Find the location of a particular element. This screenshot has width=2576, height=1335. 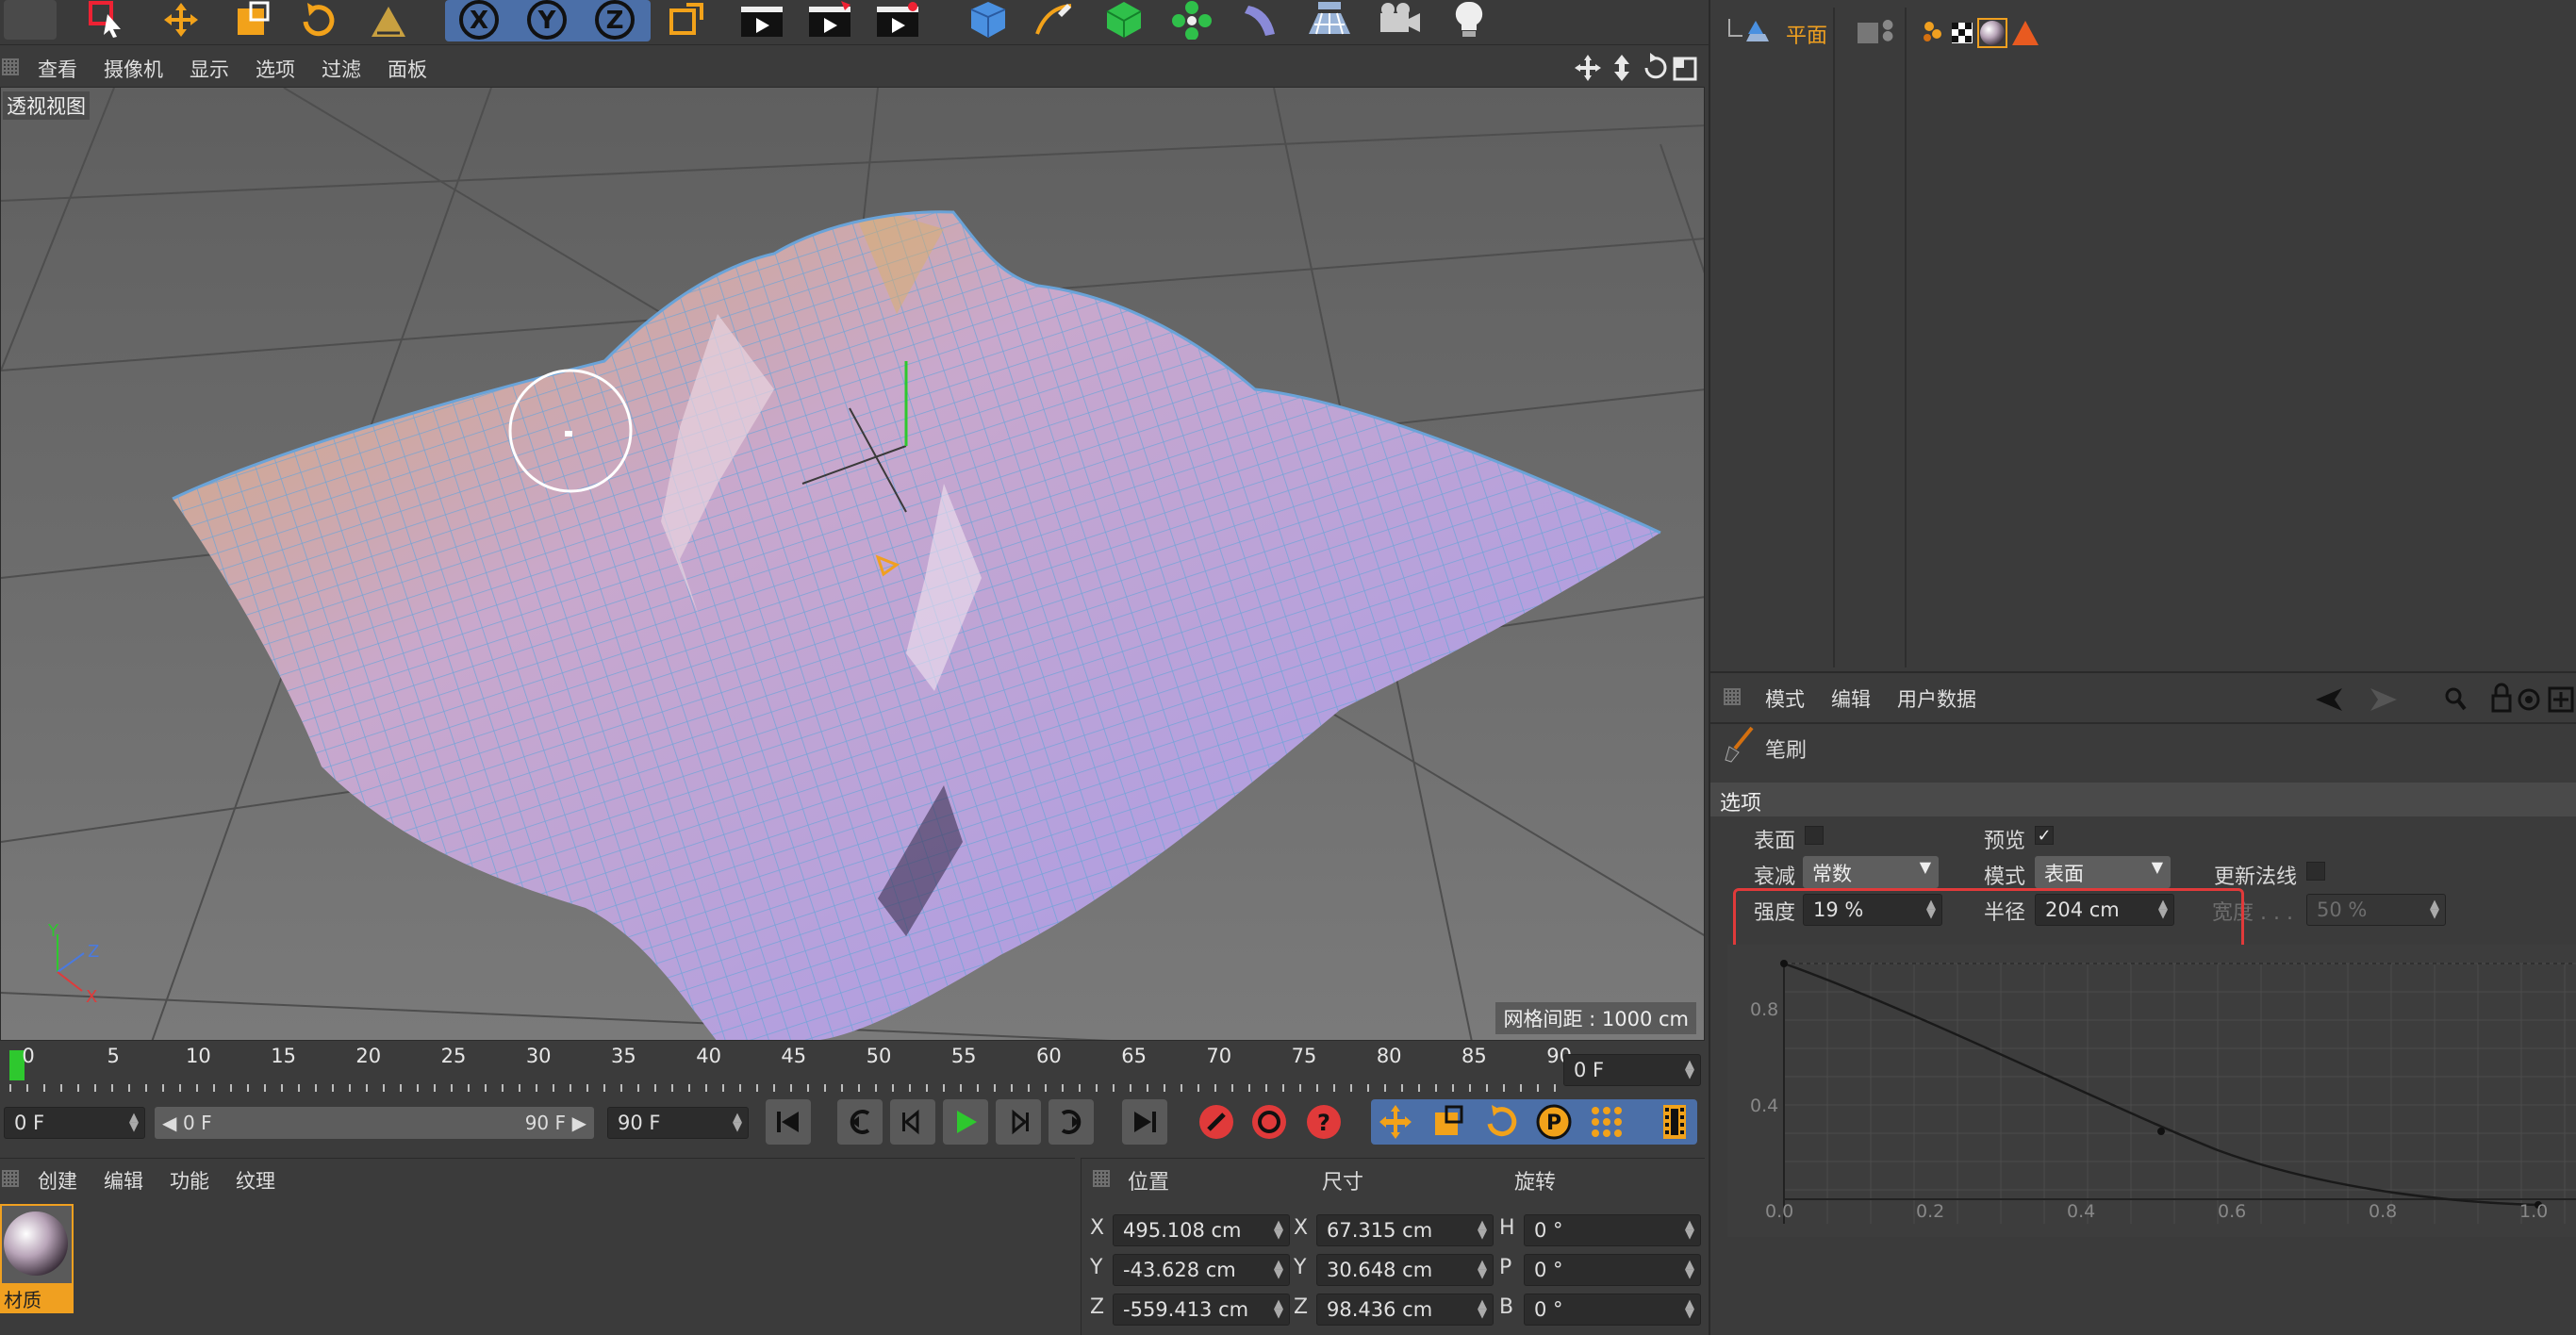

cloner-icon is located at coordinates (1191, 20).